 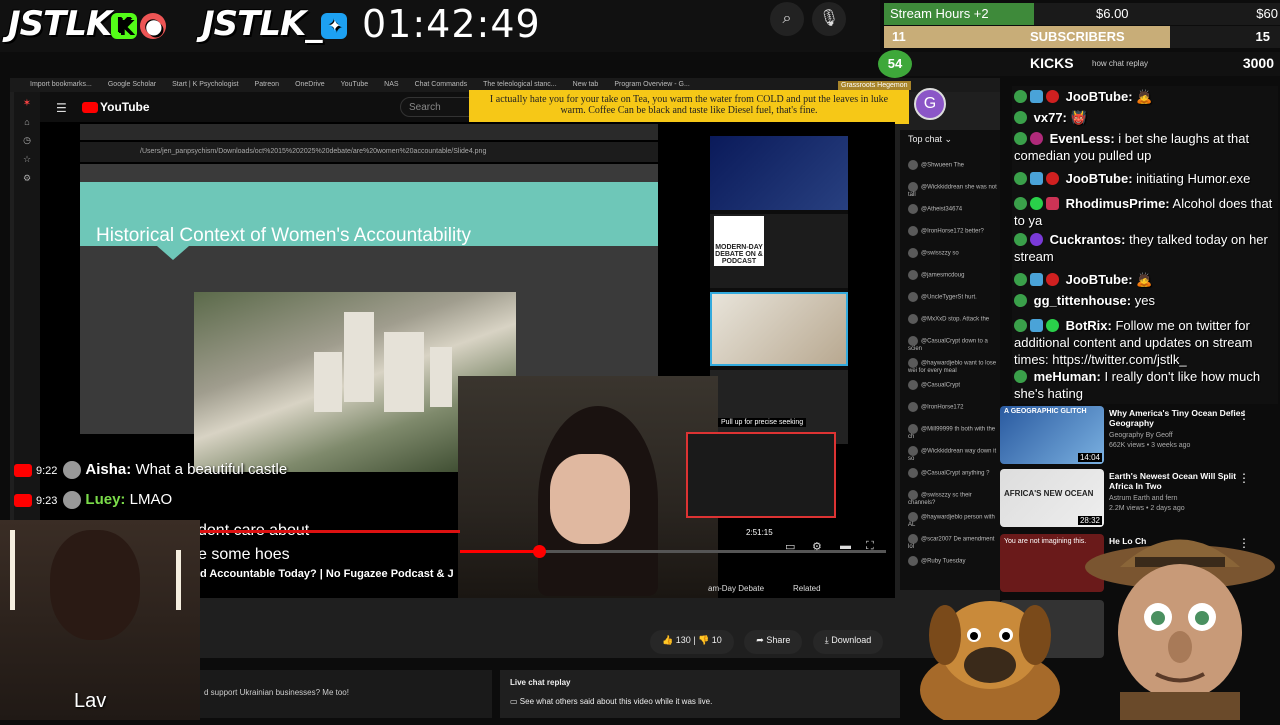 What do you see at coordinates (173, 253) in the screenshot?
I see `slide-pointer` at bounding box center [173, 253].